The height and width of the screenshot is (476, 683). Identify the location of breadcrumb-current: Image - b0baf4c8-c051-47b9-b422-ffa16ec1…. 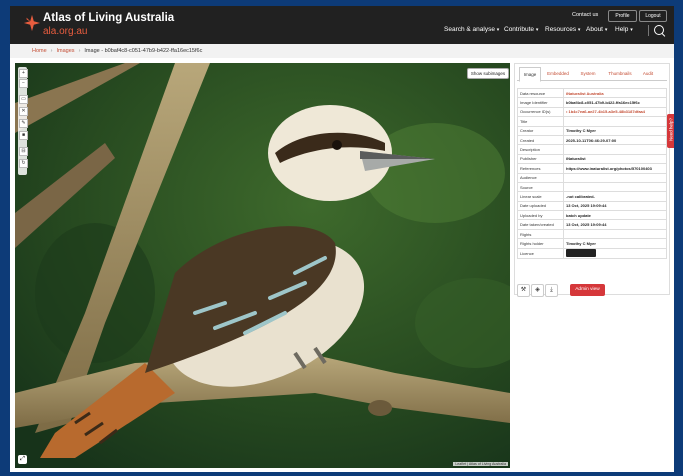
(143, 51).